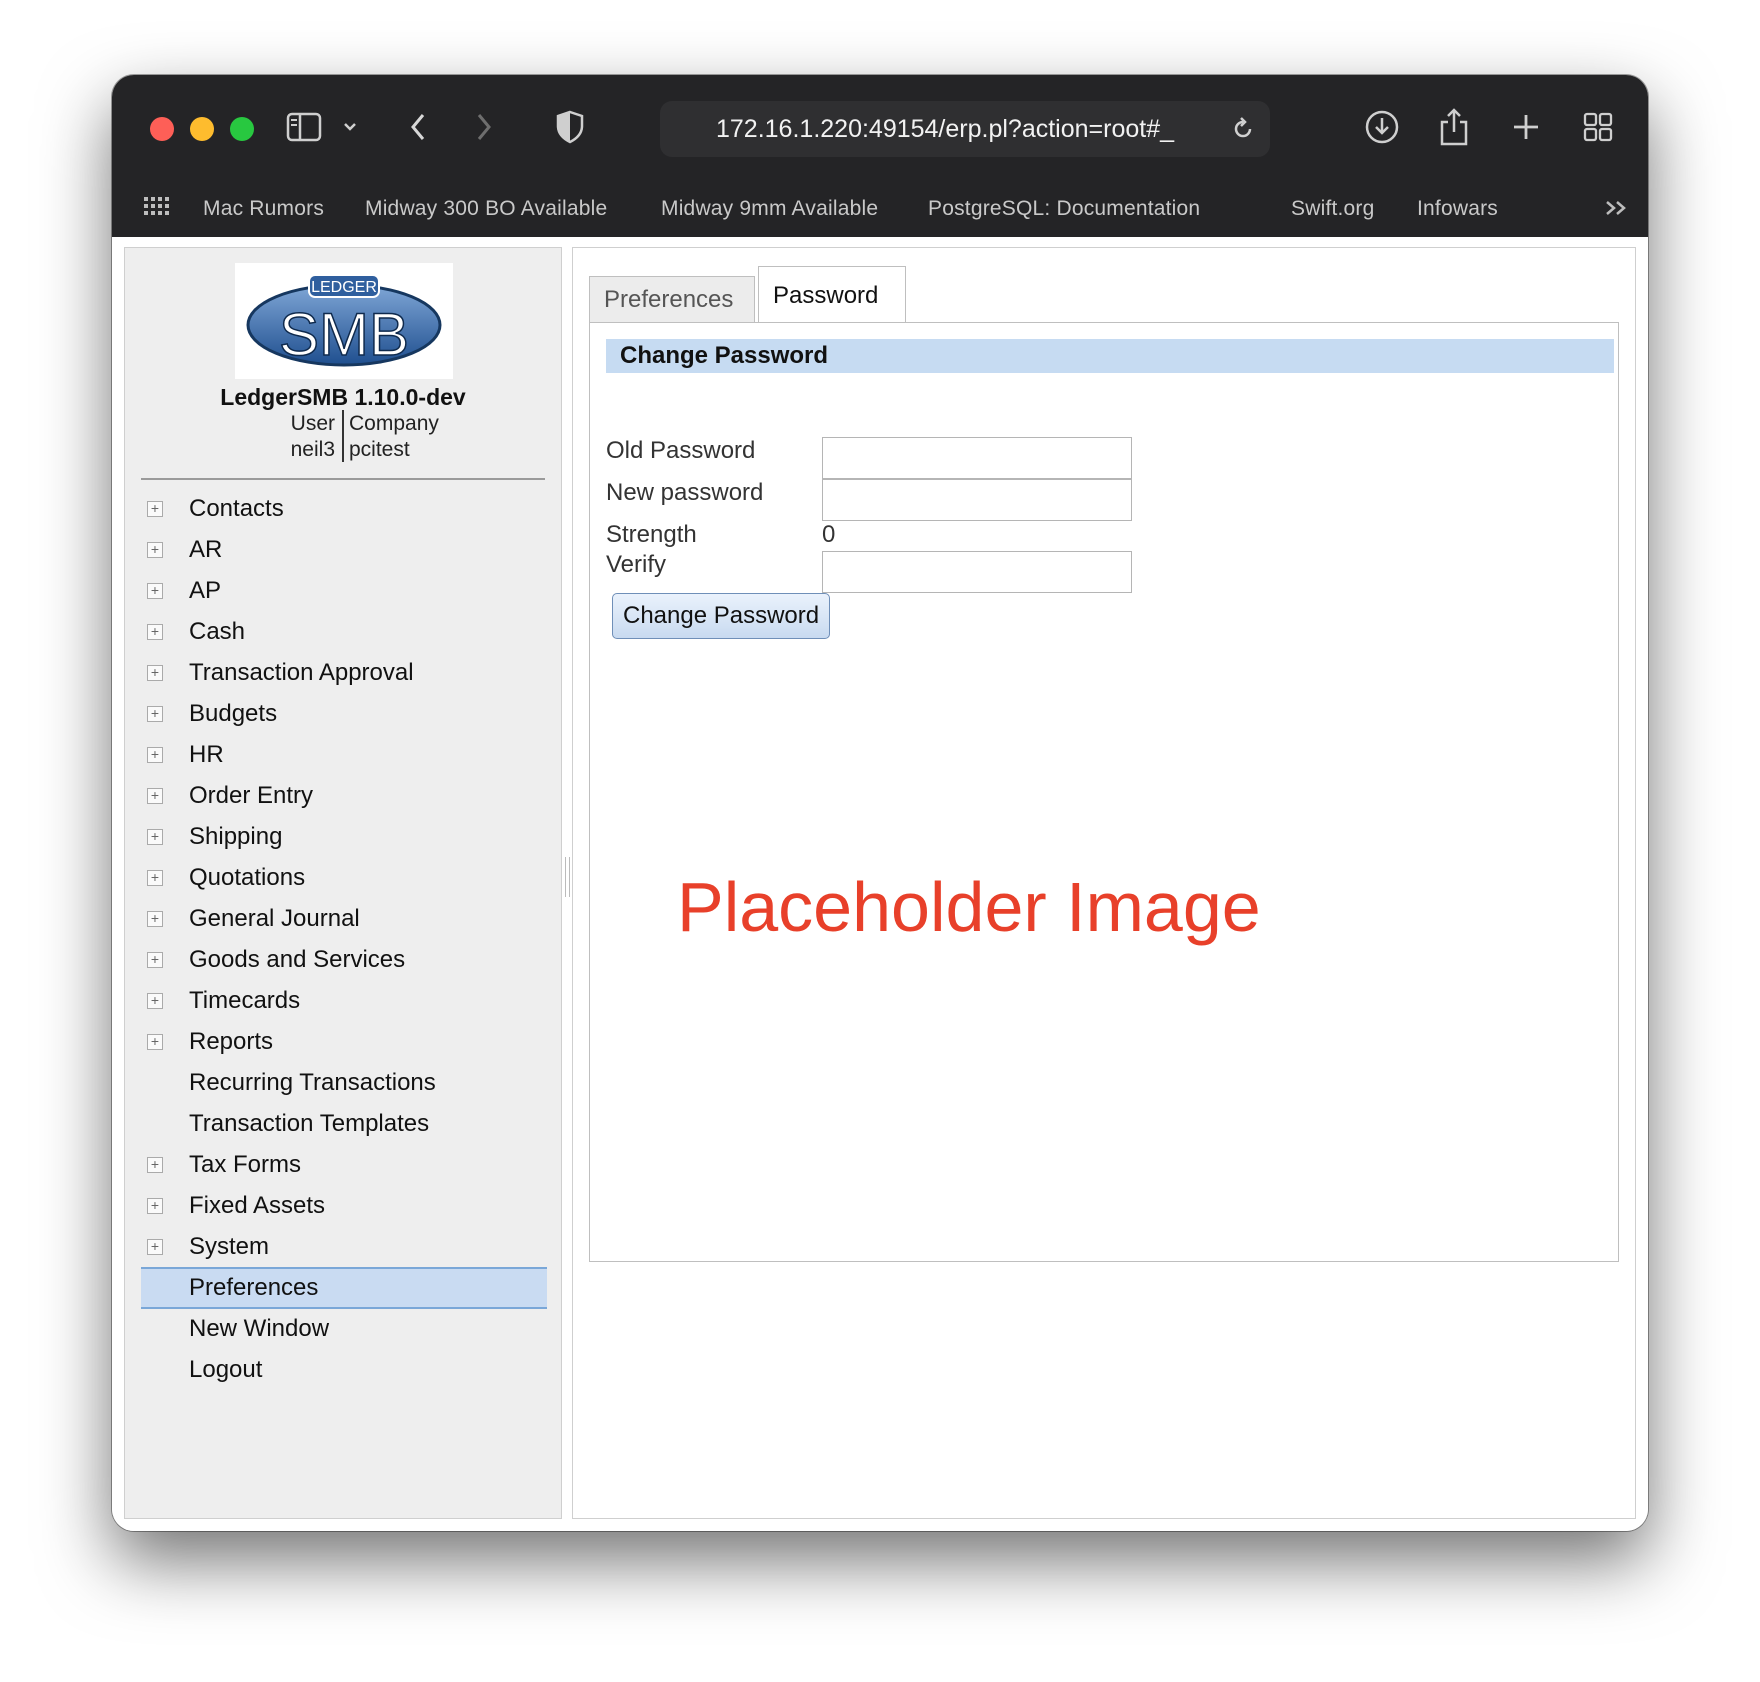 Image resolution: width=1760 pixels, height=1682 pixels. What do you see at coordinates (344, 1288) in the screenshot?
I see `menu-item-preferences: Preferences` at bounding box center [344, 1288].